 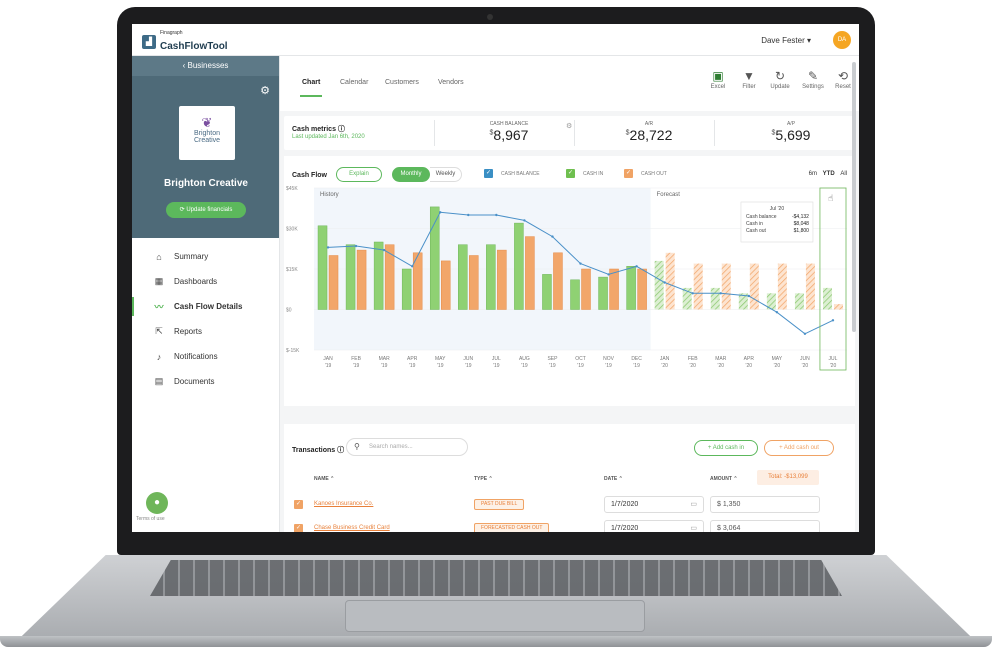 What do you see at coordinates (352, 528) in the screenshot?
I see `transaction-name-link: Chase Business Credit Card` at bounding box center [352, 528].